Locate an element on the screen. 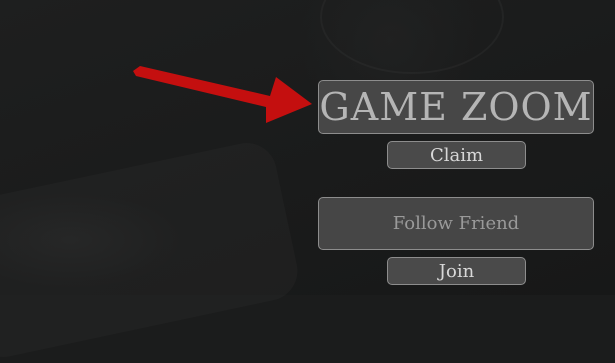 The width and height of the screenshot is (615, 363). game-zoom-button-label: GAME ZOOM is located at coordinates (456, 107).